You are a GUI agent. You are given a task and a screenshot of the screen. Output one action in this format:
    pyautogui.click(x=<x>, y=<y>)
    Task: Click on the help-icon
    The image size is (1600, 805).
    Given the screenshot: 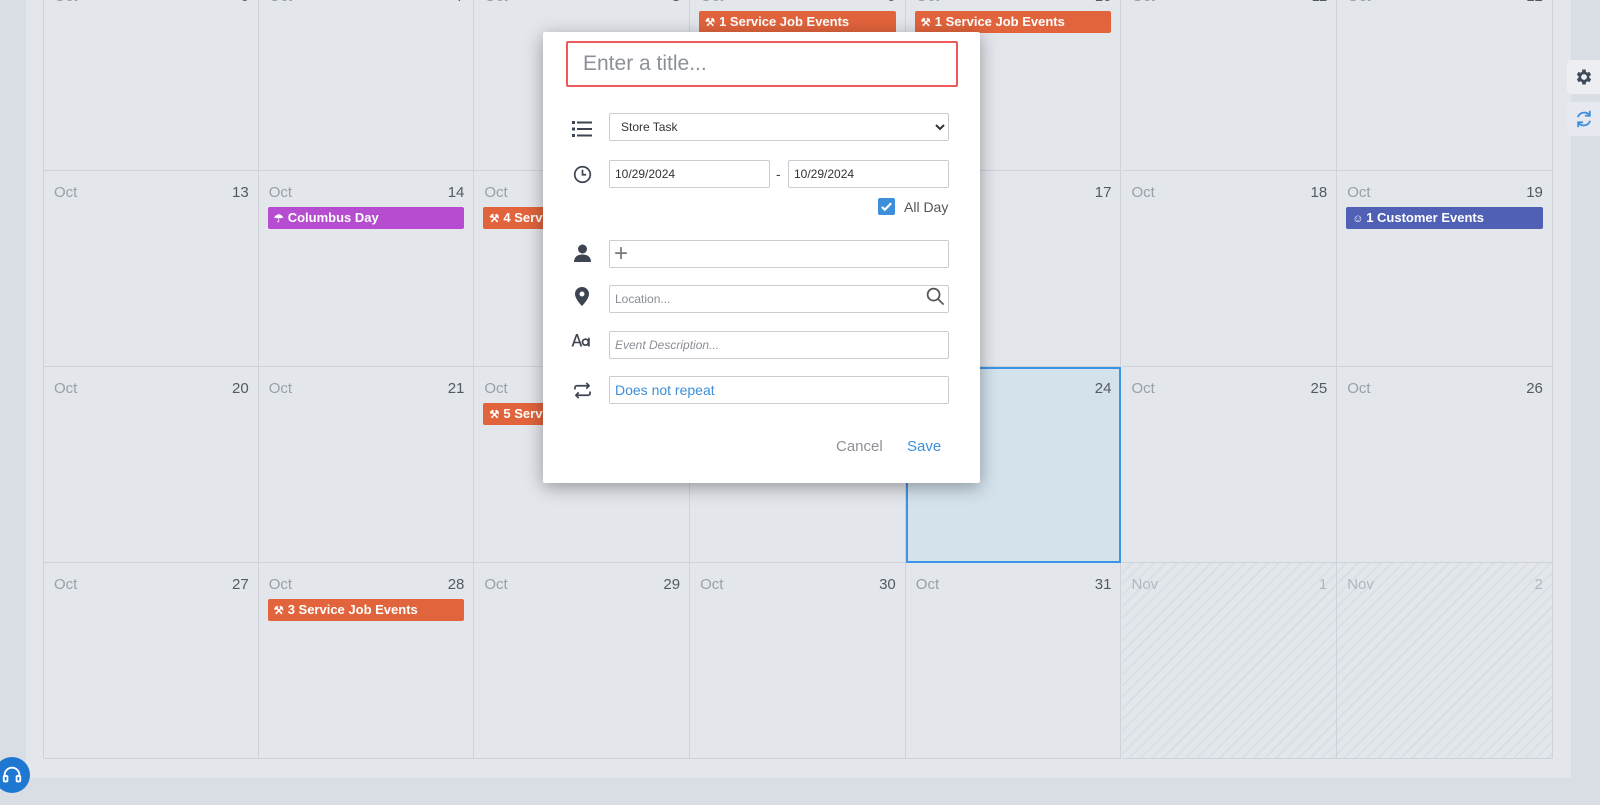 What is the action you would take?
    pyautogui.click(x=12, y=774)
    